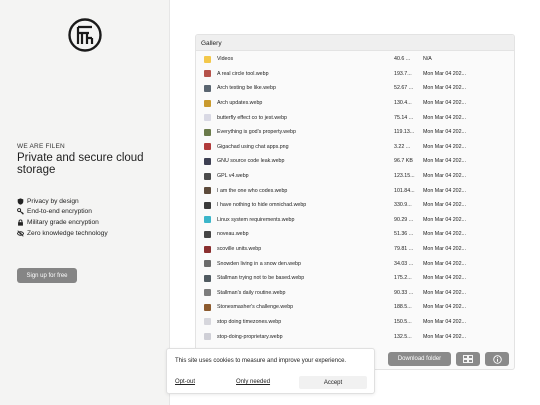 Image resolution: width=540 pixels, height=405 pixels. What do you see at coordinates (233, 234) in the screenshot?
I see `file-name: noveau.webp` at bounding box center [233, 234].